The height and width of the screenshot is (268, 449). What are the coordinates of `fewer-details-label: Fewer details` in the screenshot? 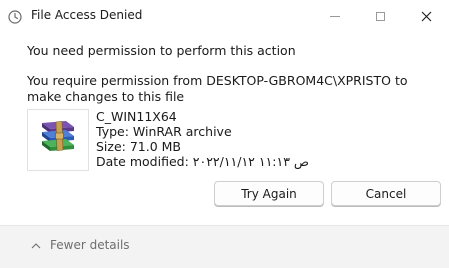 It's located at (90, 245).